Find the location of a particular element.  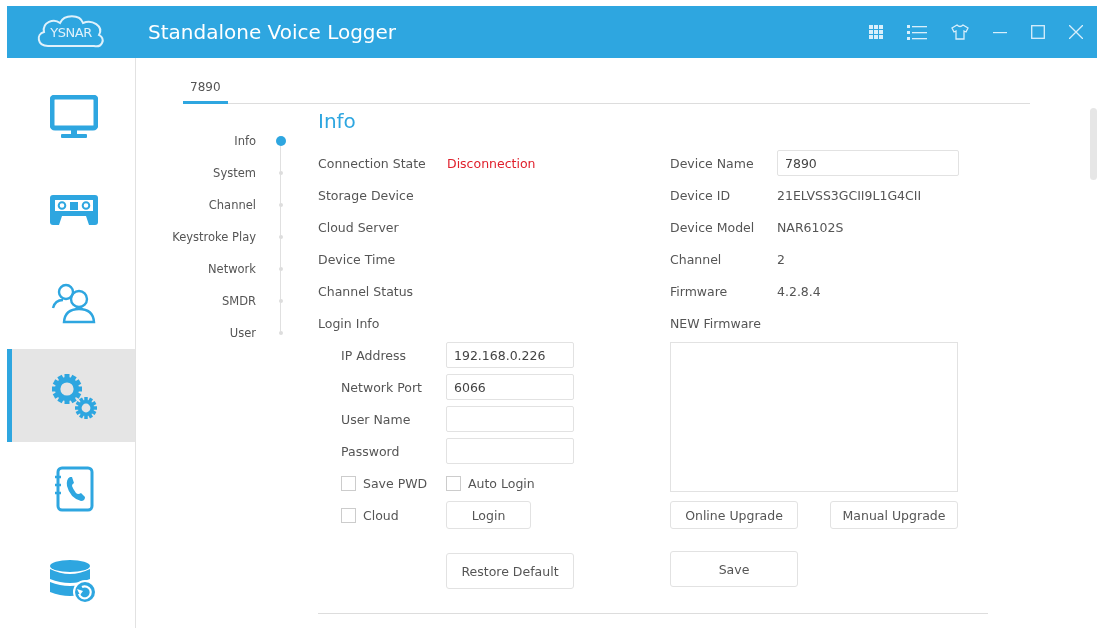

field-label: Device Name is located at coordinates (712, 163).